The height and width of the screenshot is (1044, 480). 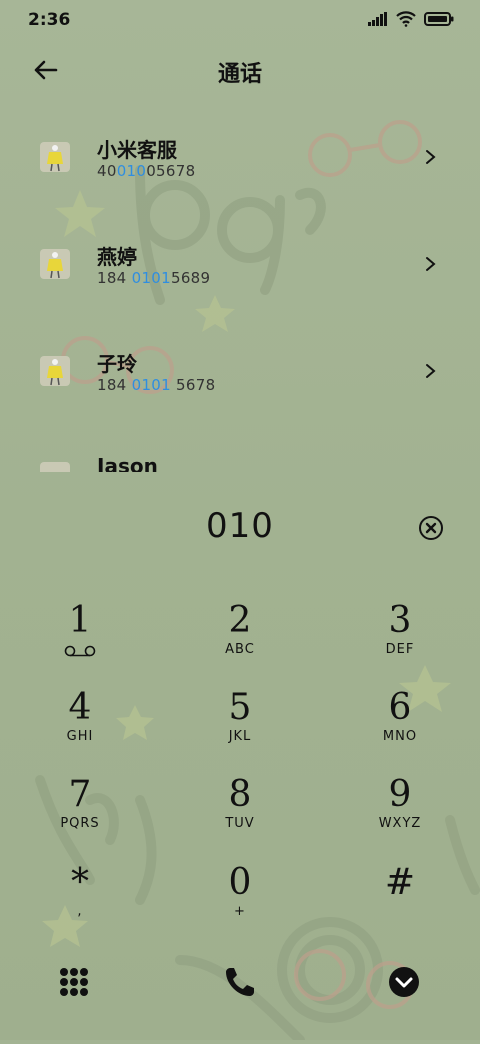 I want to click on key-letters: JKL, so click(x=240, y=736).